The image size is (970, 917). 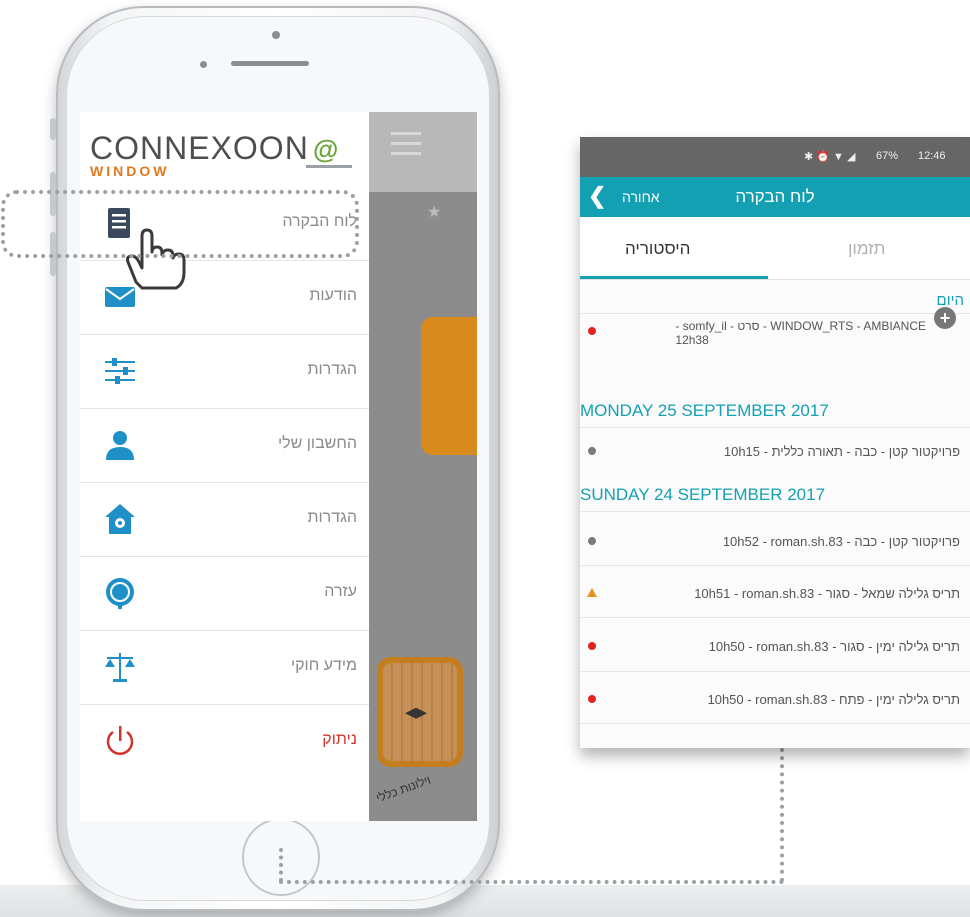 I want to click on shutter-icon, so click(x=420, y=712).